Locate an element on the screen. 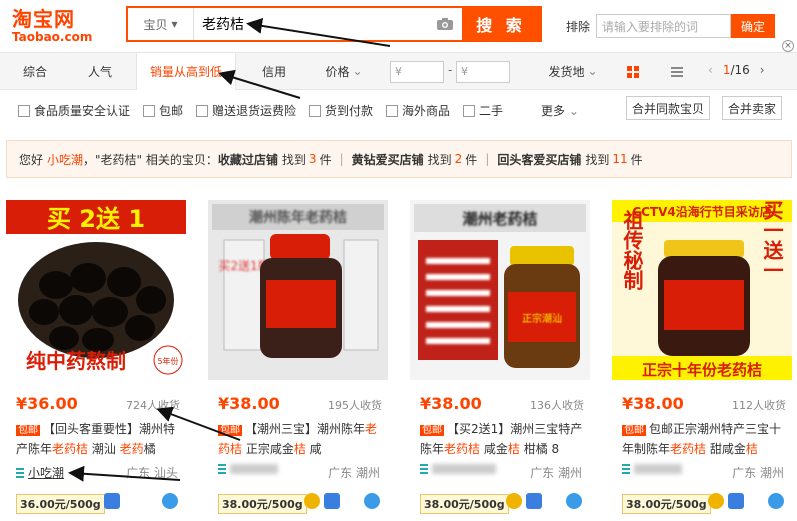 This screenshot has height=521, width=797. unit-price: 38.00元/500g is located at coordinates (464, 504).